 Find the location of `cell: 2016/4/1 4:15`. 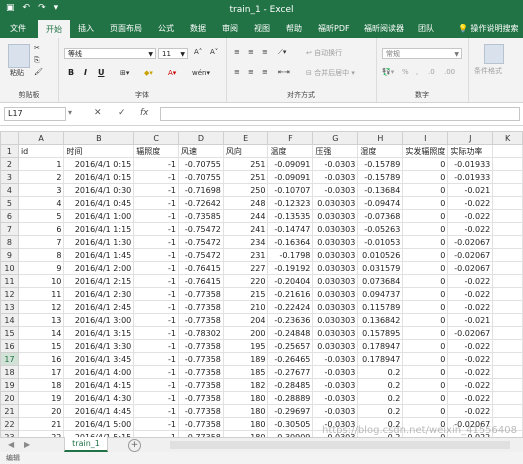

cell: 2016/4/1 4:15 is located at coordinates (99, 385).